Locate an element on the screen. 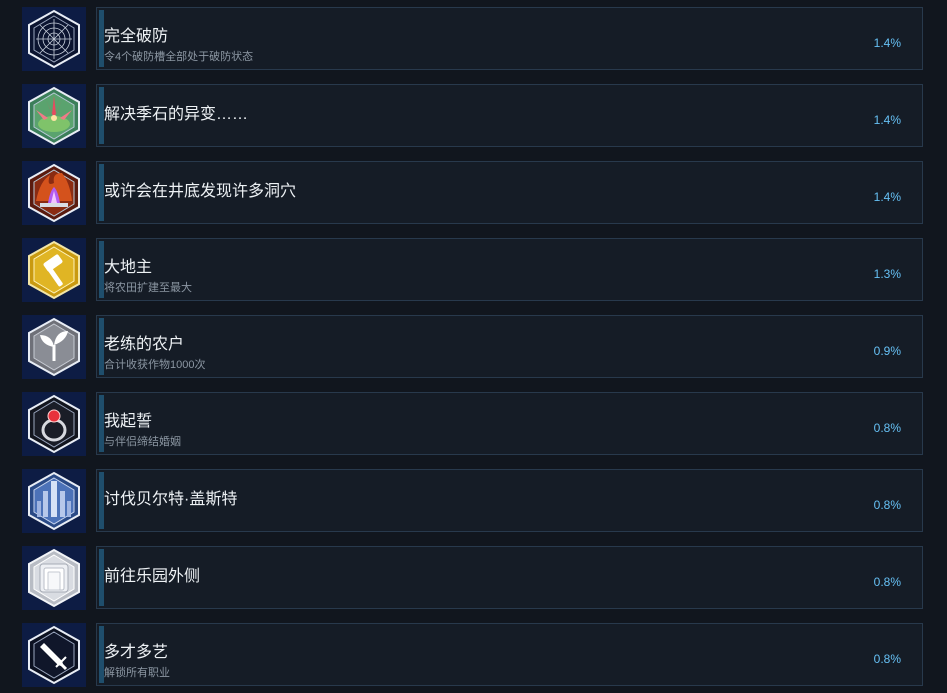  achievement-row: 我起誓 与伴侣缔结婚姻 0.8% is located at coordinates (473, 424).